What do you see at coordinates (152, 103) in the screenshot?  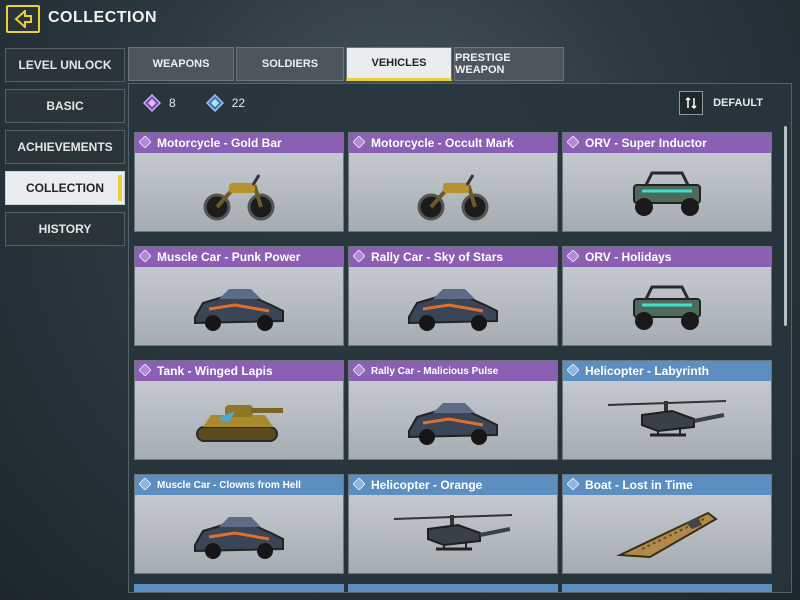 I see `purple-diamond-icon` at bounding box center [152, 103].